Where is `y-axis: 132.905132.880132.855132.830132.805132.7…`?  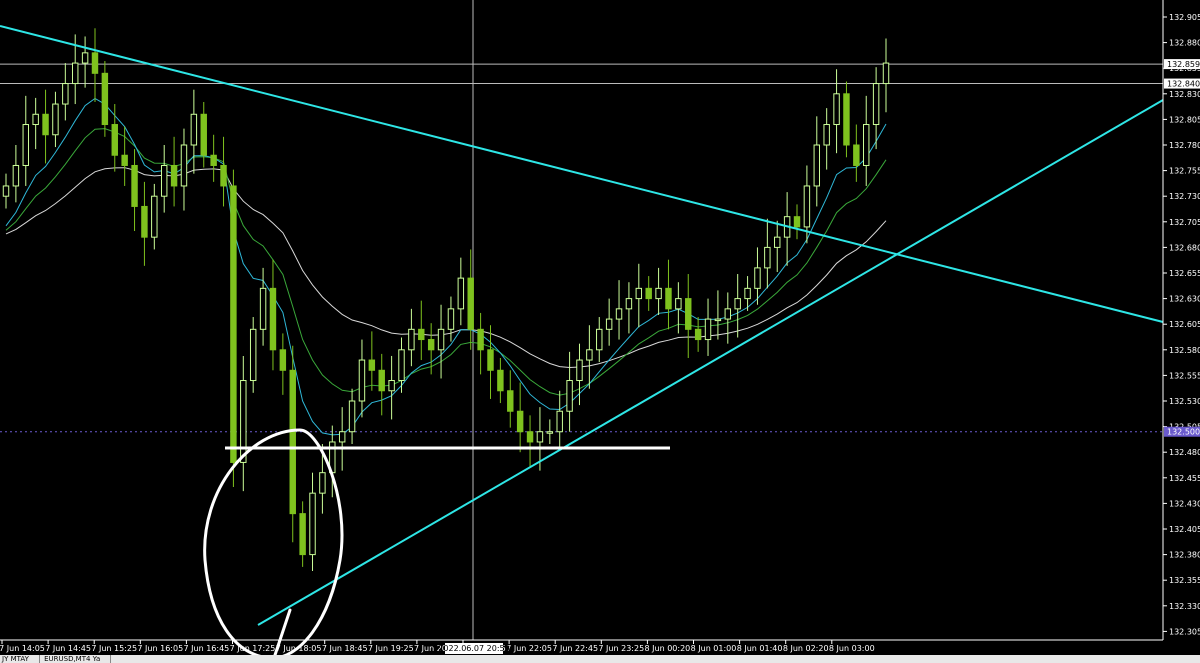
y-axis: 132.905132.880132.855132.830132.805132.7… is located at coordinates (1181, 320).